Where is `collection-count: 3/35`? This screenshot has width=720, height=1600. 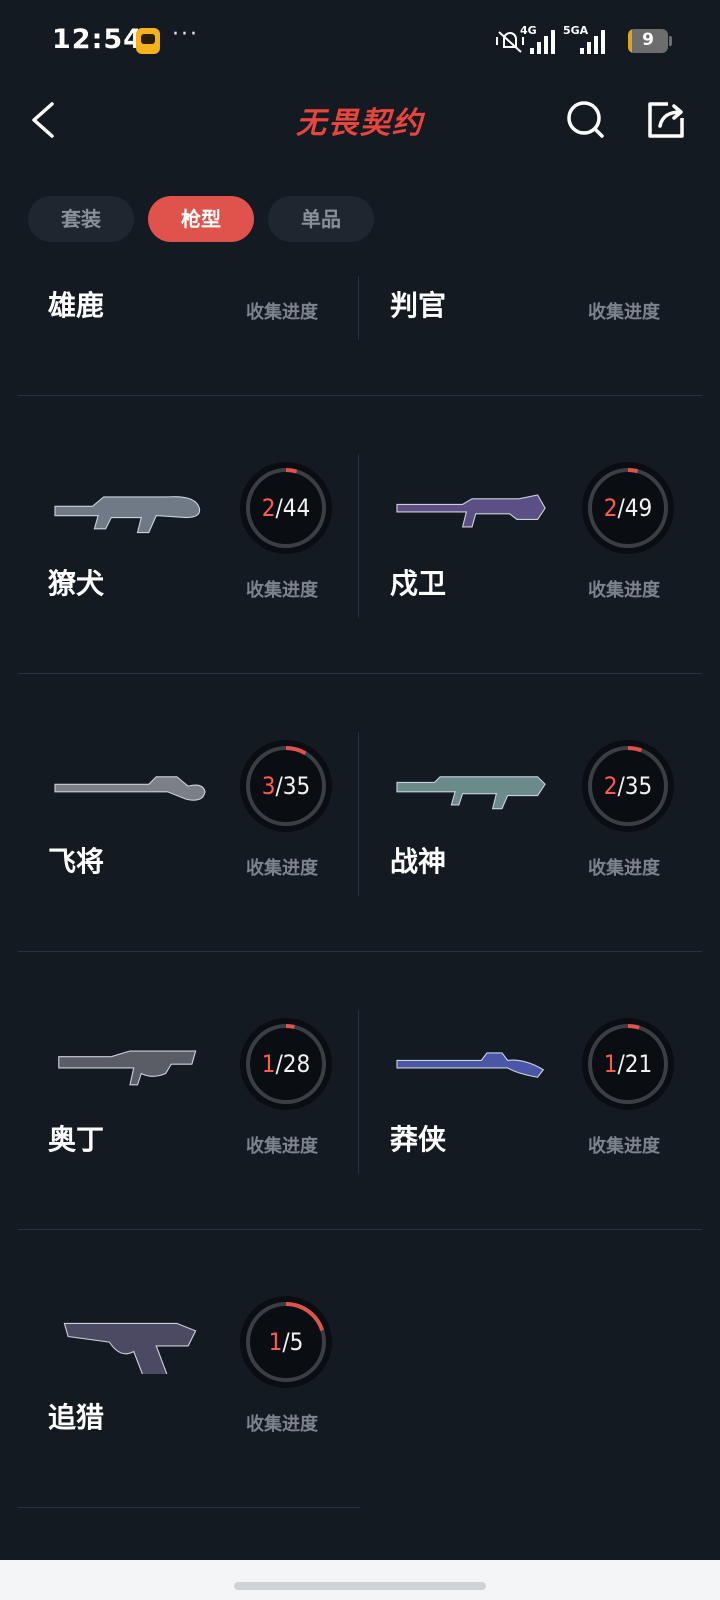 collection-count: 3/35 is located at coordinates (286, 786).